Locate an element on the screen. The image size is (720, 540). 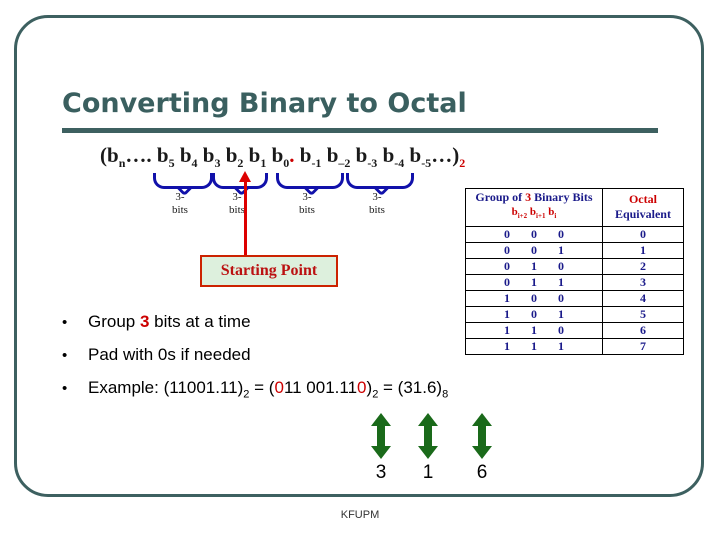
example-pad-left: 0 is located at coordinates (279, 387).